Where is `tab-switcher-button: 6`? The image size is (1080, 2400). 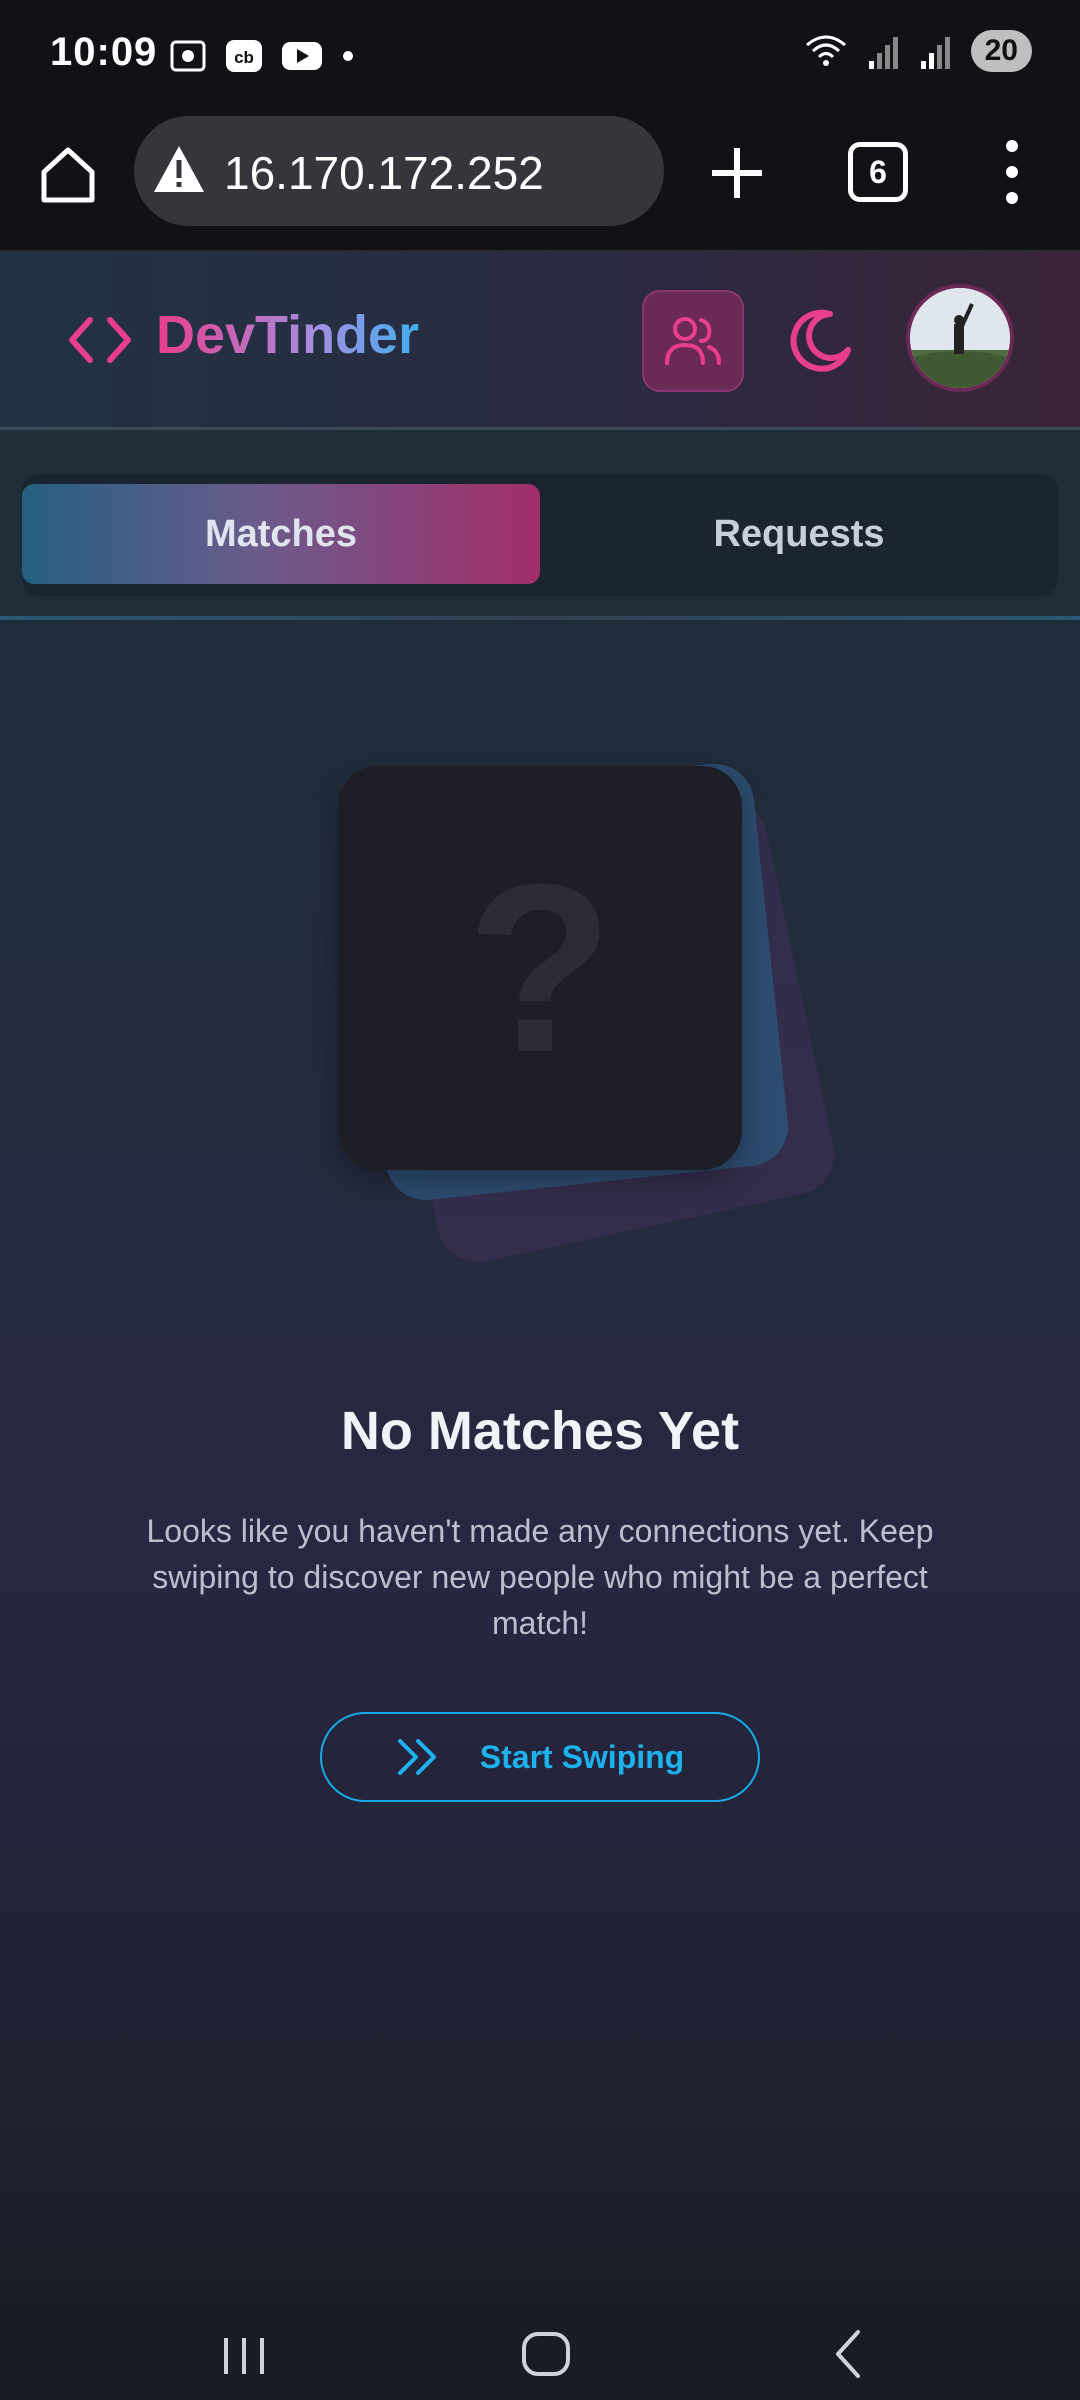 tab-switcher-button: 6 is located at coordinates (878, 172).